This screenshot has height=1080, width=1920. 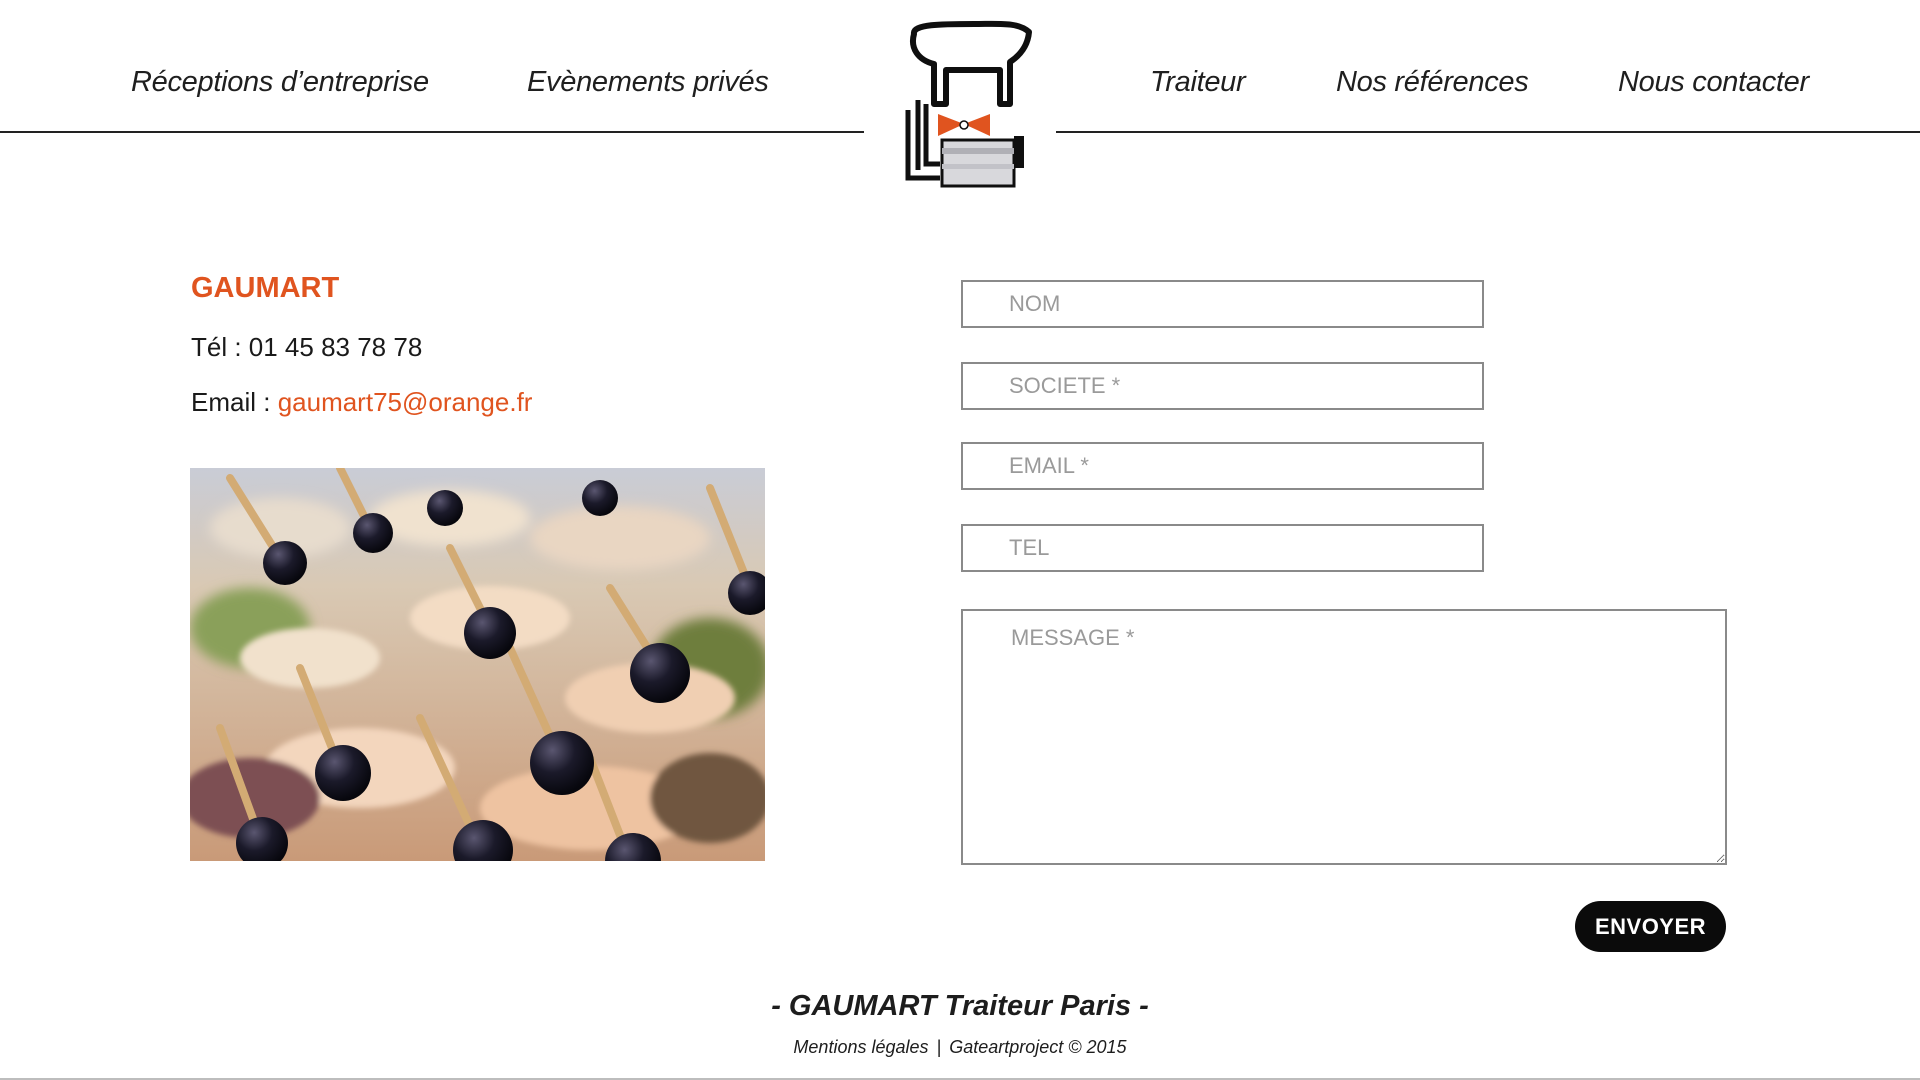 I want to click on company-name: GAUMART, so click(x=265, y=288).